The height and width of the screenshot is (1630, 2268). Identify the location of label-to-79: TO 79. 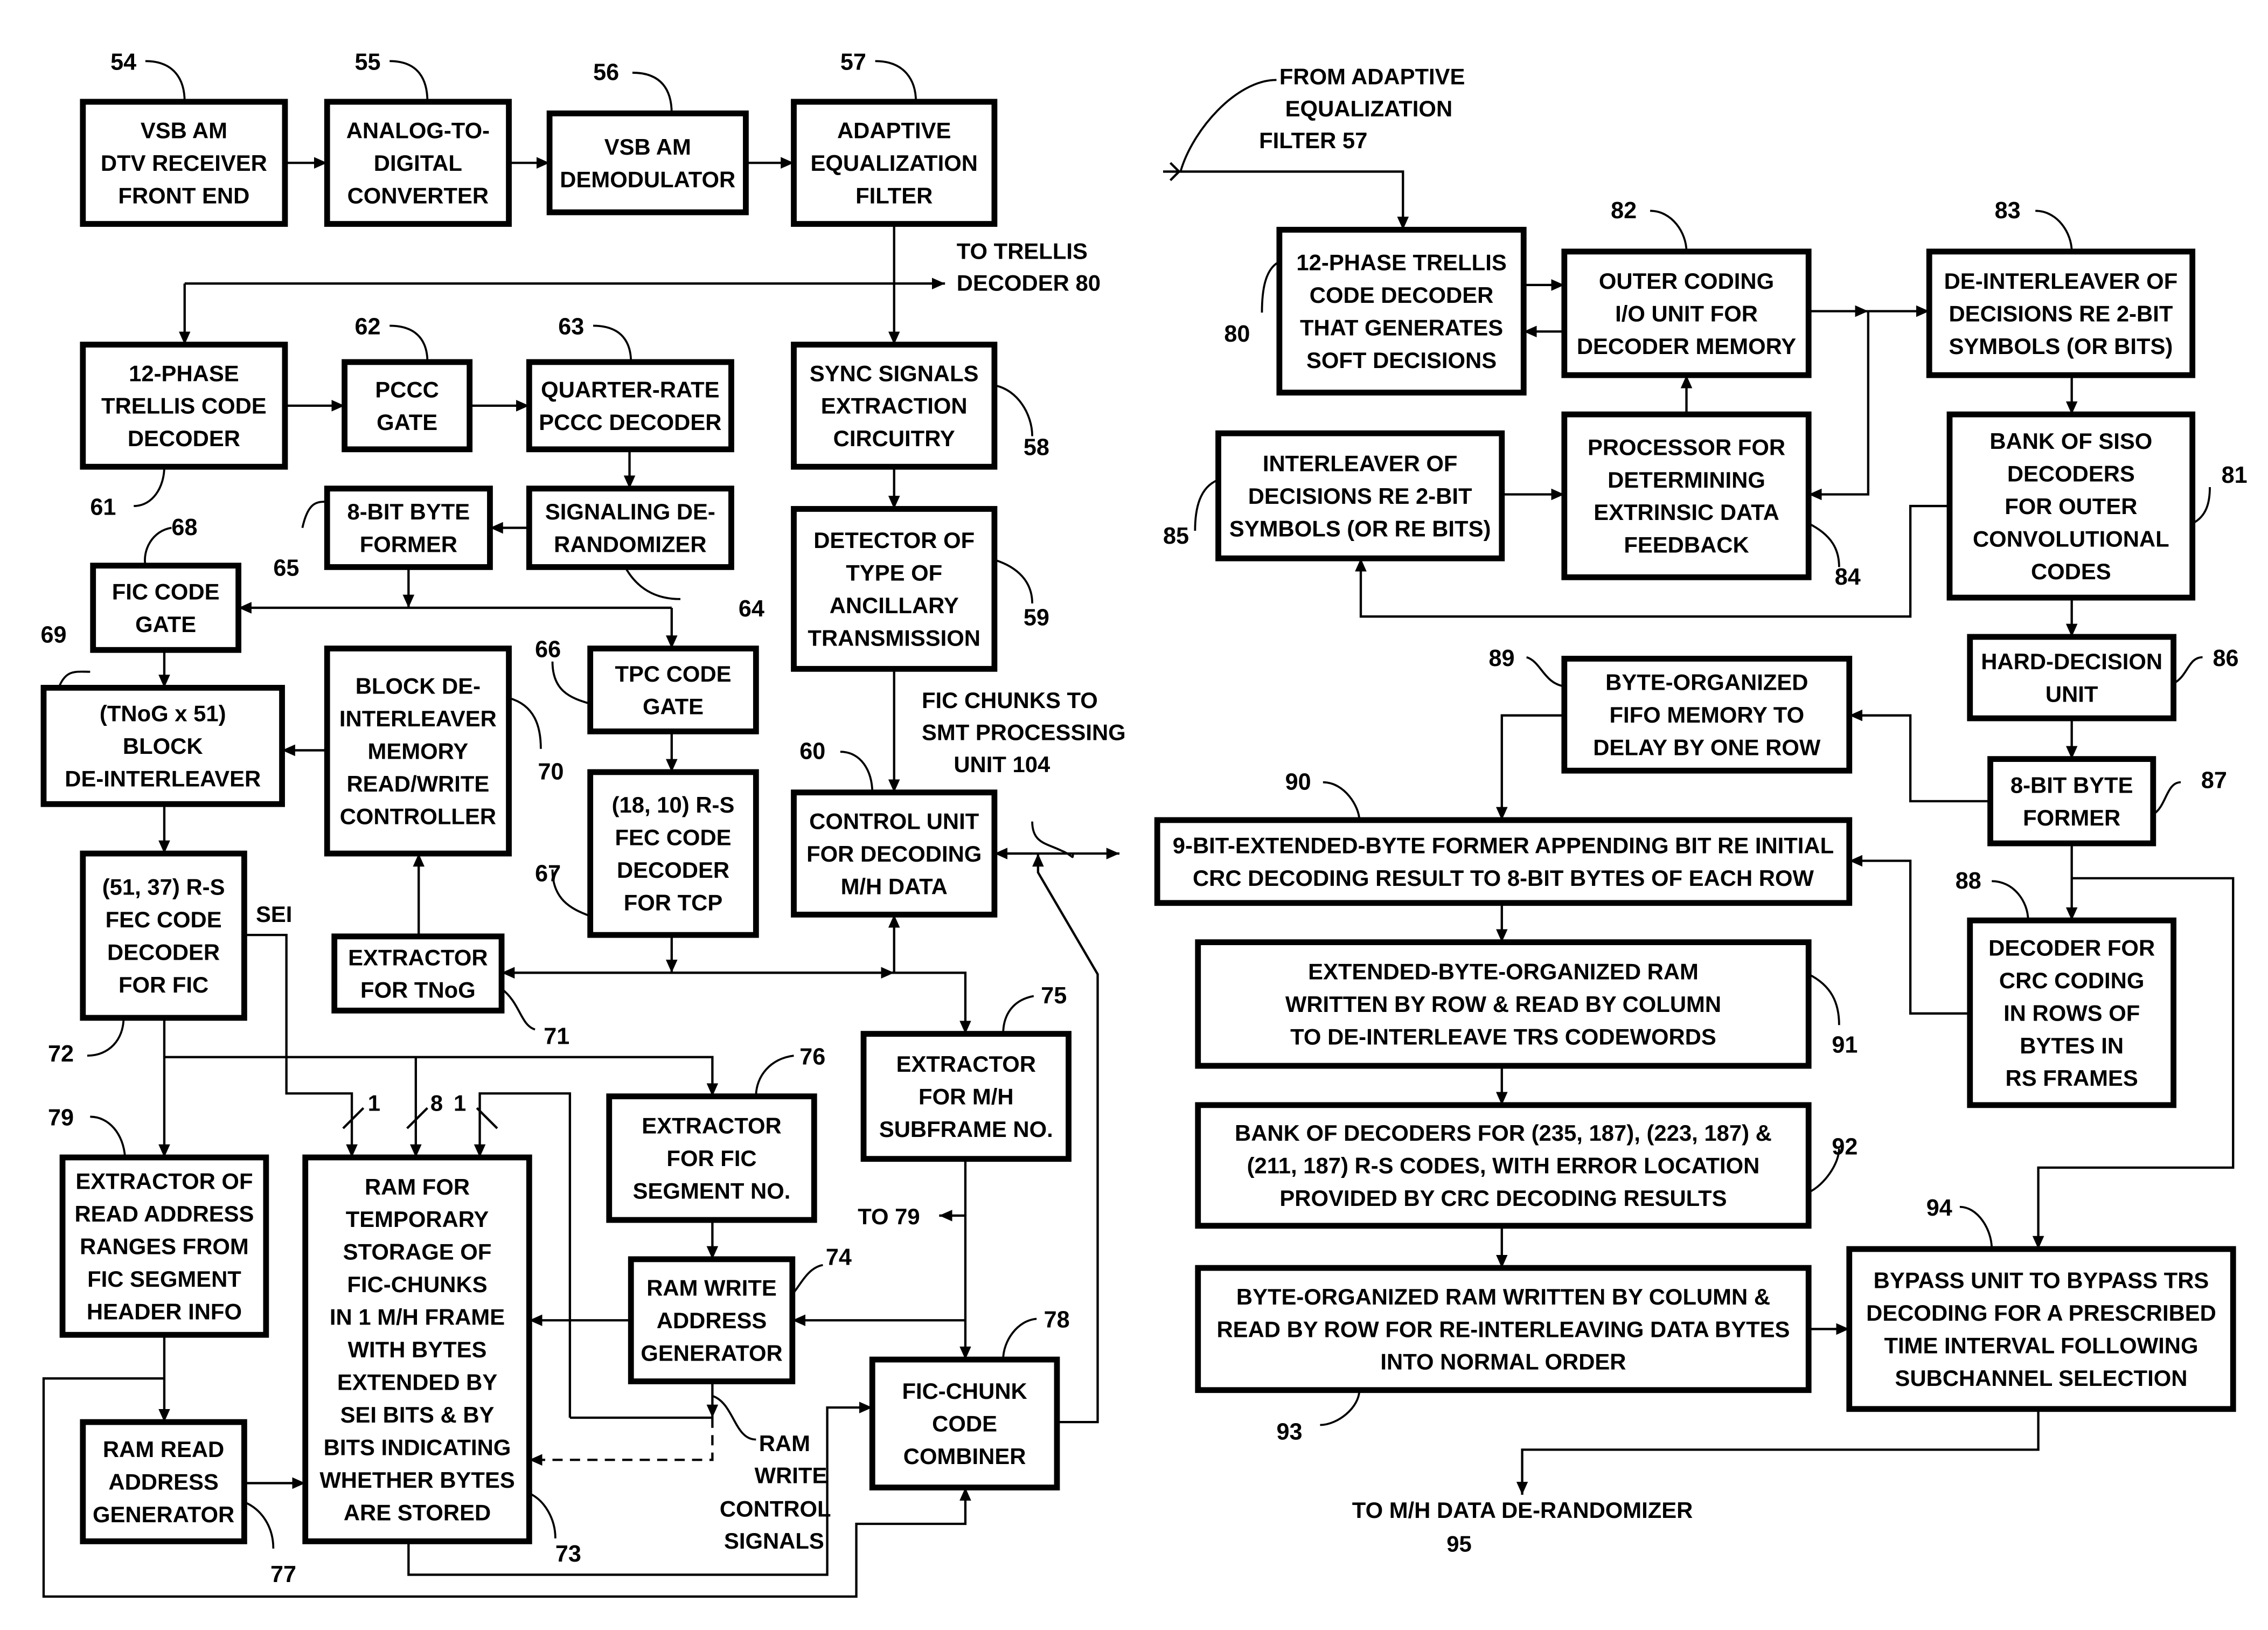
(889, 1216).